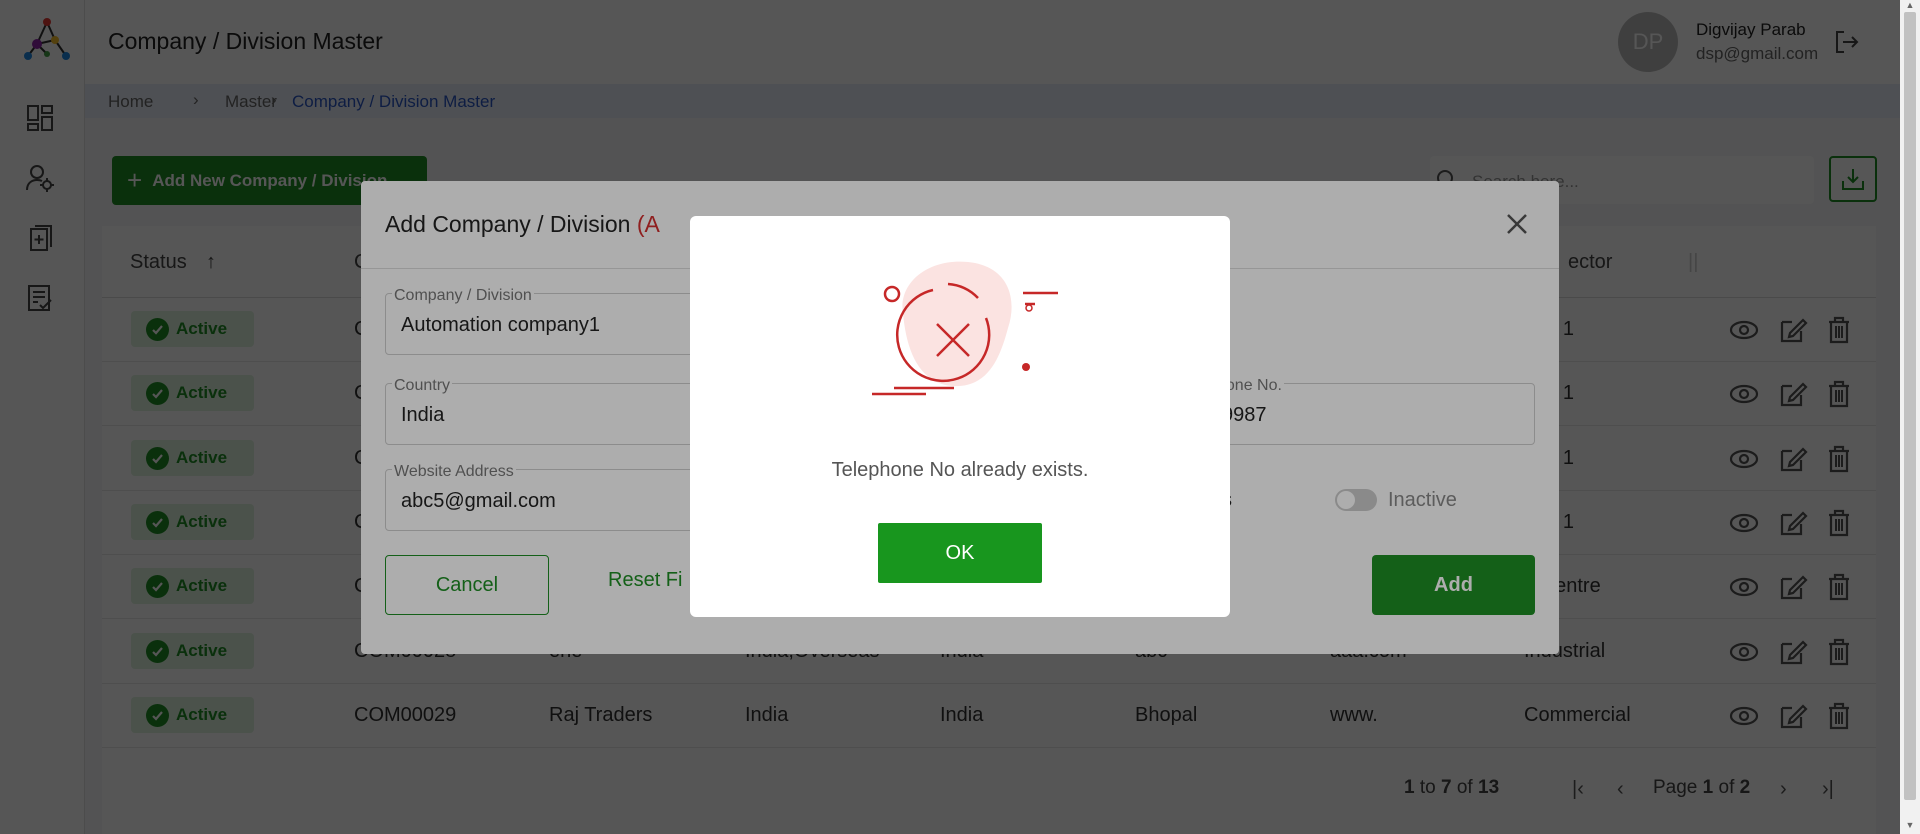 The image size is (1920, 834). I want to click on error-illustration-icon, so click(965, 328).